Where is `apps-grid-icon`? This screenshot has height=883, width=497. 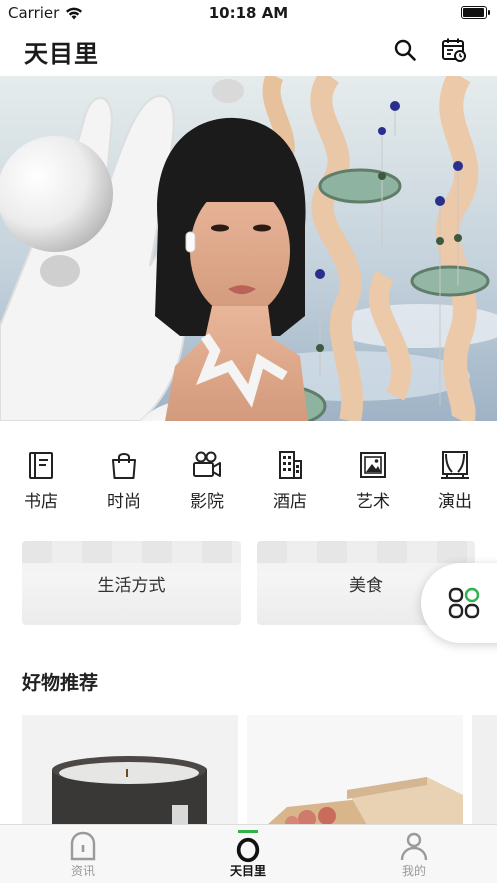 apps-grid-icon is located at coordinates (464, 603).